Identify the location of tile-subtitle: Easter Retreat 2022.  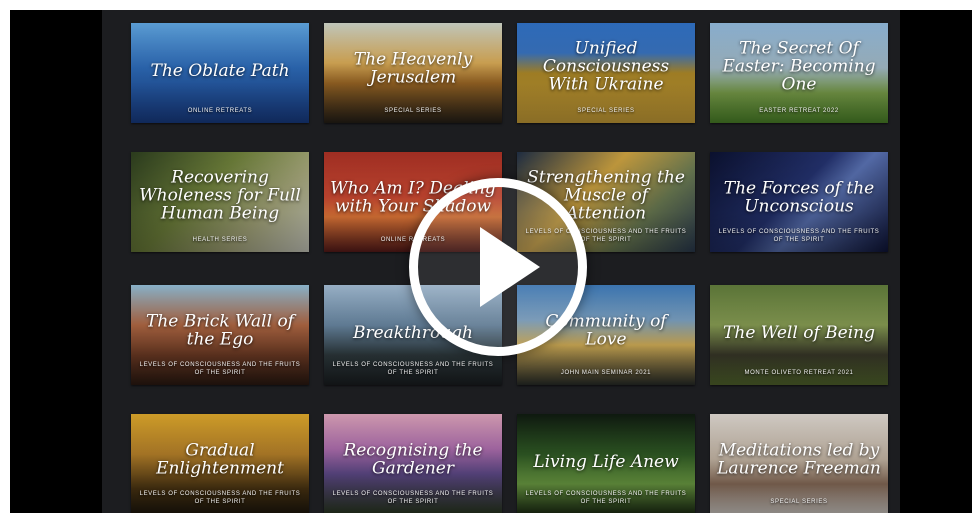
(799, 111).